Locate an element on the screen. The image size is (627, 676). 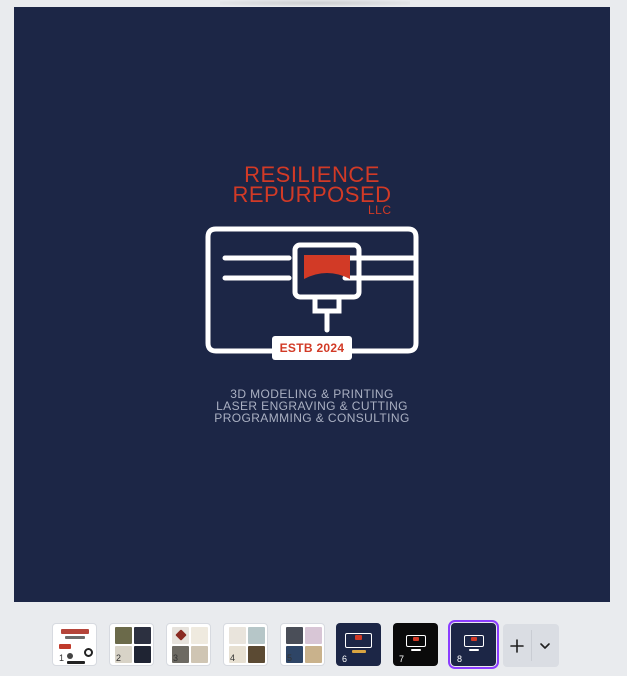
page-thumbnail-3: 3 is located at coordinates (188, 644).